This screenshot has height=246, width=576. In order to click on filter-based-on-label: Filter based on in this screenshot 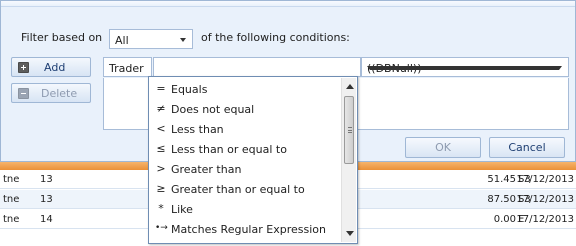, I will do `click(62, 37)`.